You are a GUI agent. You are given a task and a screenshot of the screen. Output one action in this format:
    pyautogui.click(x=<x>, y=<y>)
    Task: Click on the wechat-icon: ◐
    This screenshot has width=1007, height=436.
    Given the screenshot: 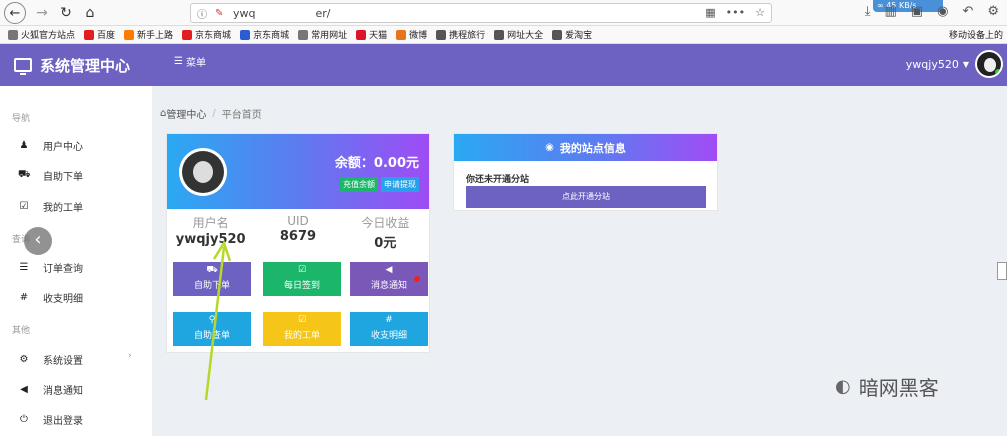 What is the action you would take?
    pyautogui.click(x=843, y=386)
    